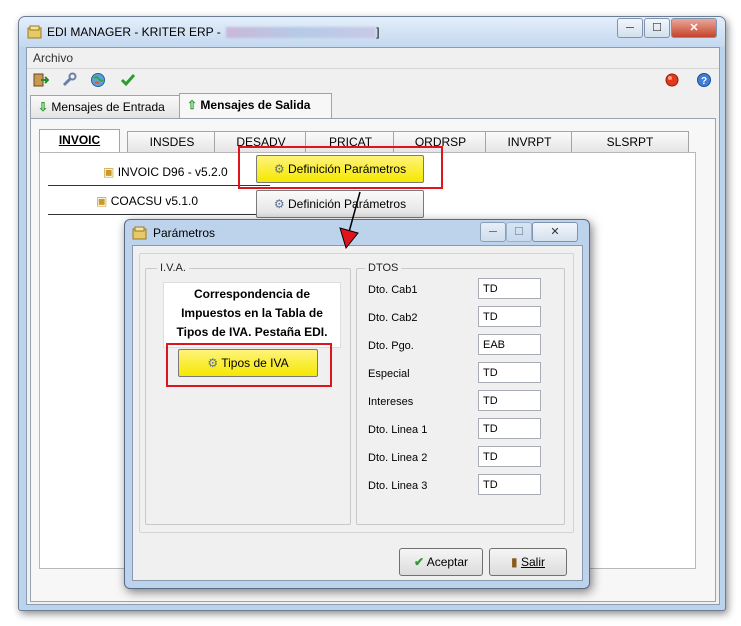  What do you see at coordinates (248, 363) in the screenshot?
I see `tipos-iva-button: ⚙ Tipos de IVA` at bounding box center [248, 363].